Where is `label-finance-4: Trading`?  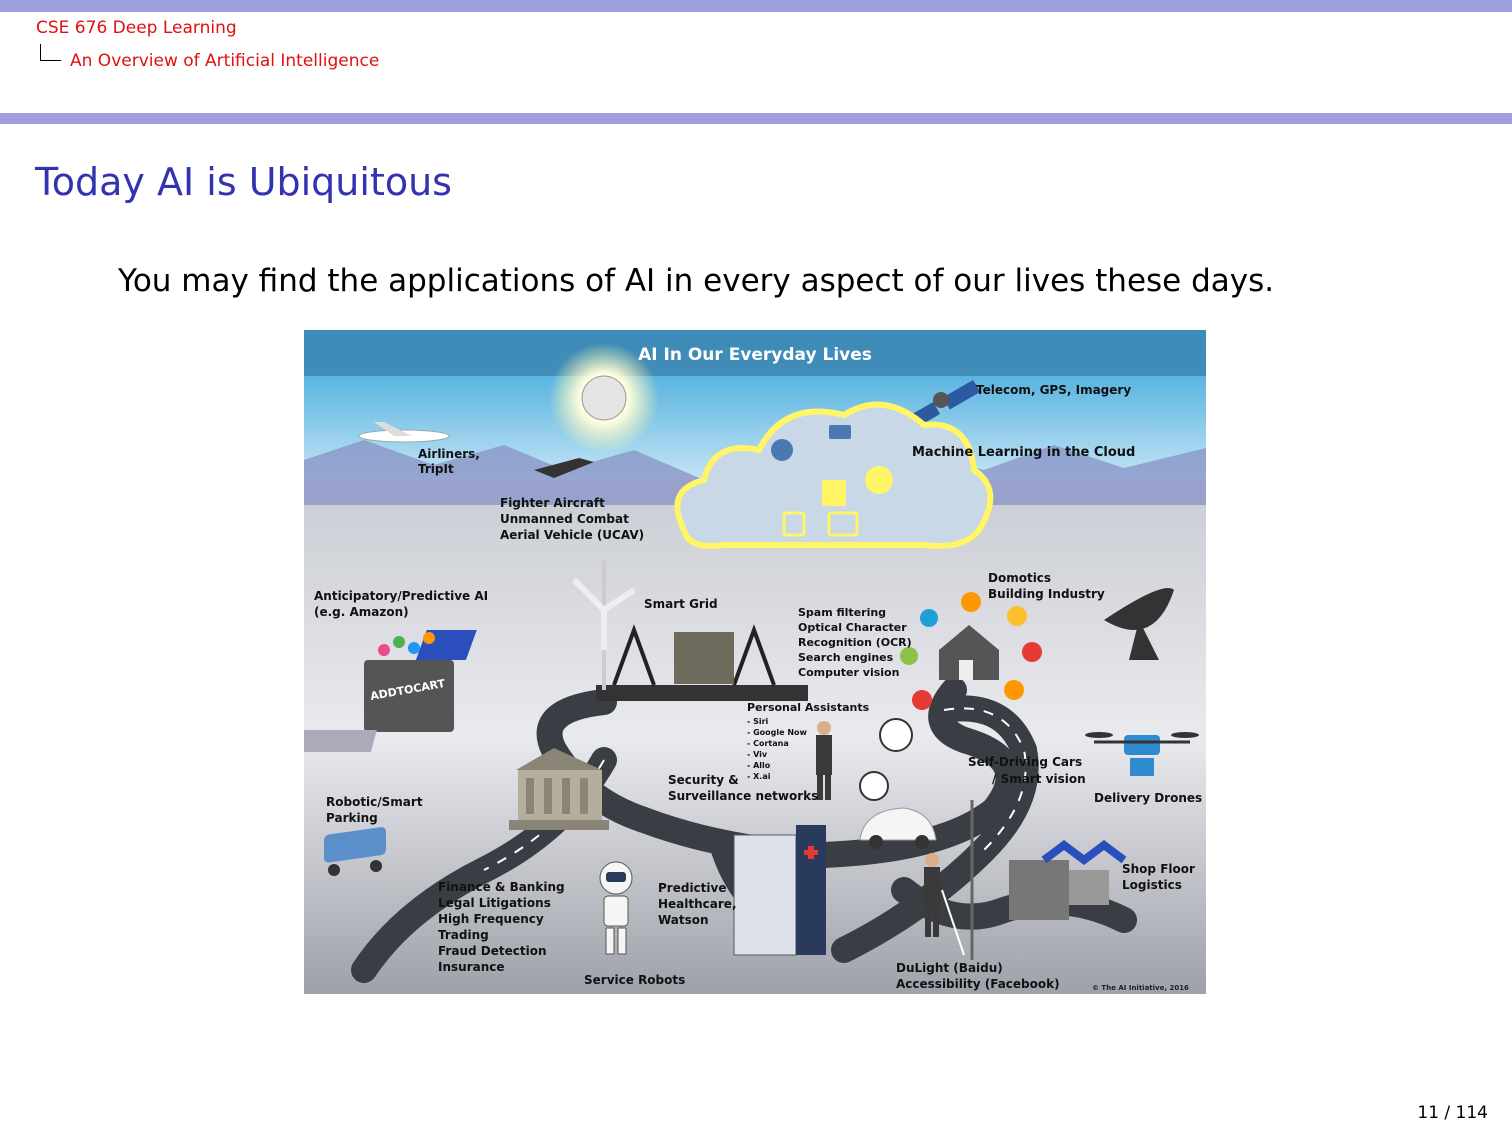
label-finance-4: Trading is located at coordinates (463, 935).